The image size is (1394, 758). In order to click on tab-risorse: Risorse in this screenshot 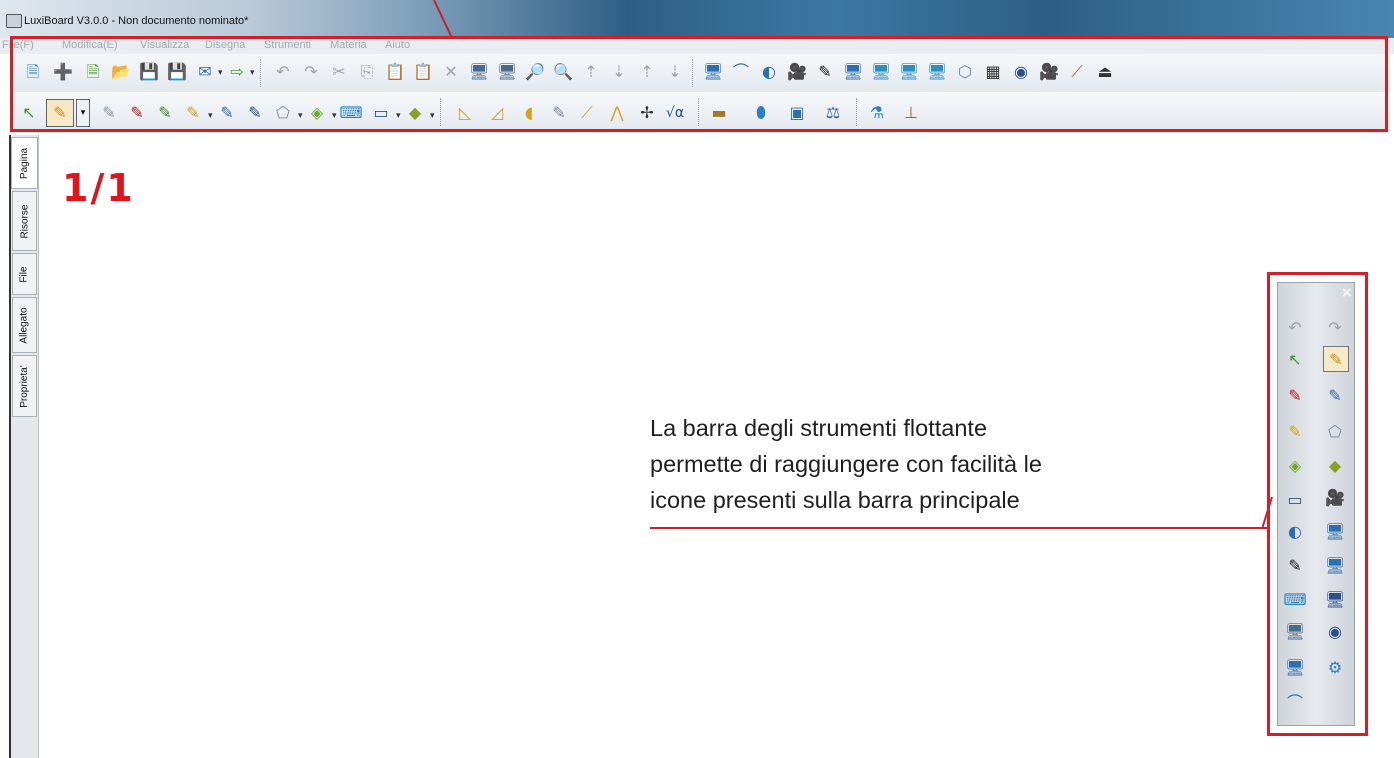, I will do `click(24, 221)`.